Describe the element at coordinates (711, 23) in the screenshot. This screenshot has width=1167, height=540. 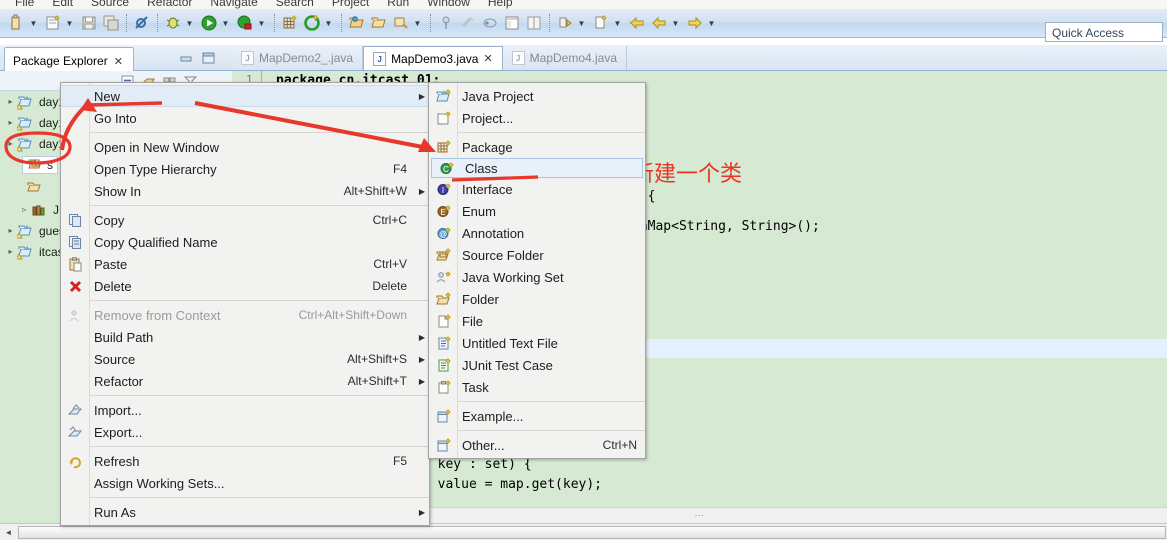
I see `forward-dropdown-icon: ▼` at that location.